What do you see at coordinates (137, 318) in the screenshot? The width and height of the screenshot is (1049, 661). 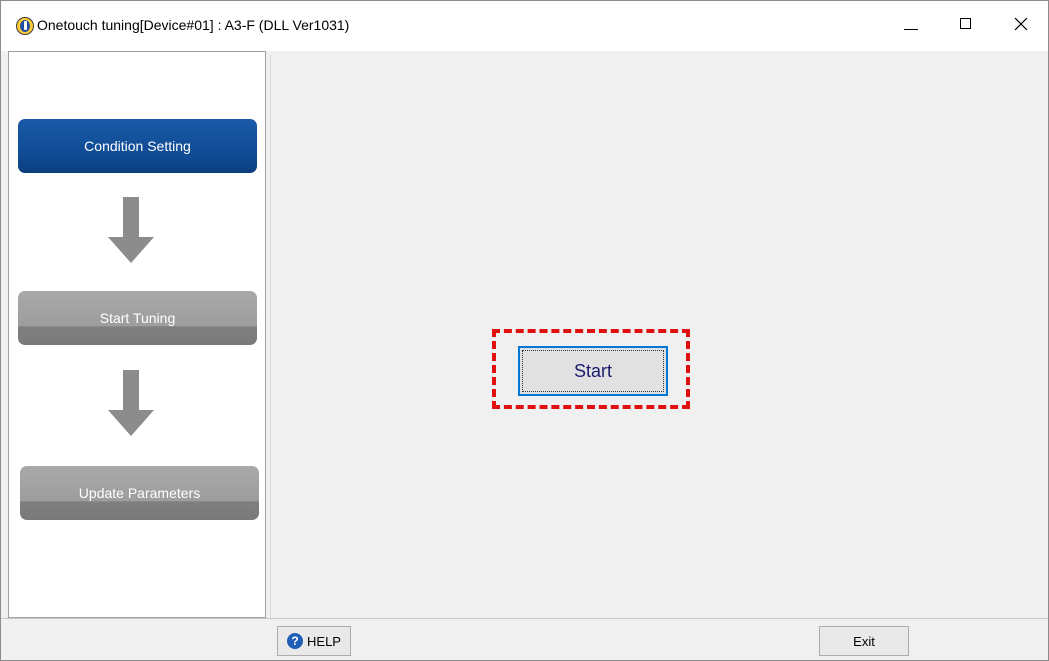 I see `step-start-tuning: Start Tuning` at bounding box center [137, 318].